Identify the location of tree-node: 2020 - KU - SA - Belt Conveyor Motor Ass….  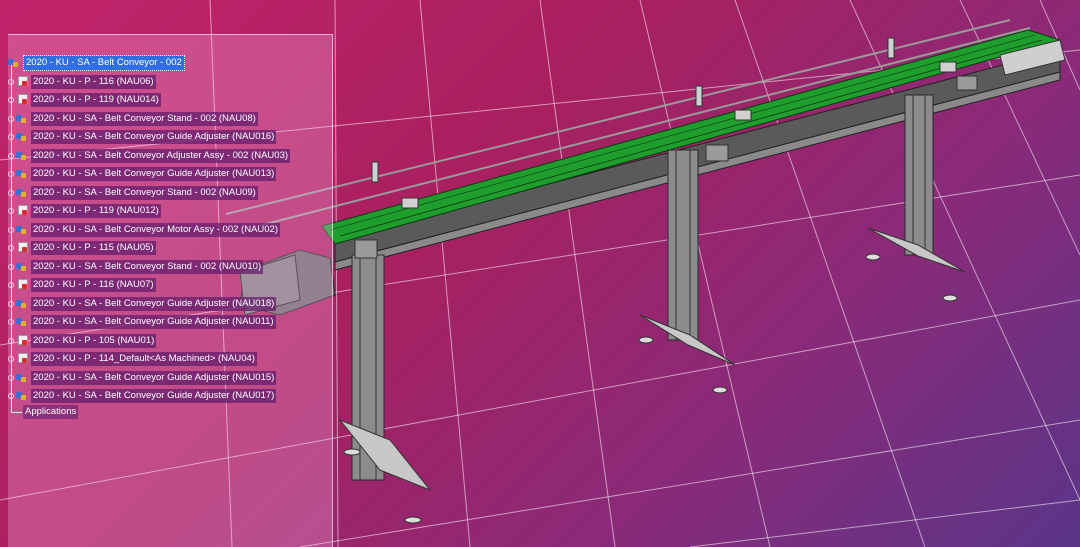
(144, 229).